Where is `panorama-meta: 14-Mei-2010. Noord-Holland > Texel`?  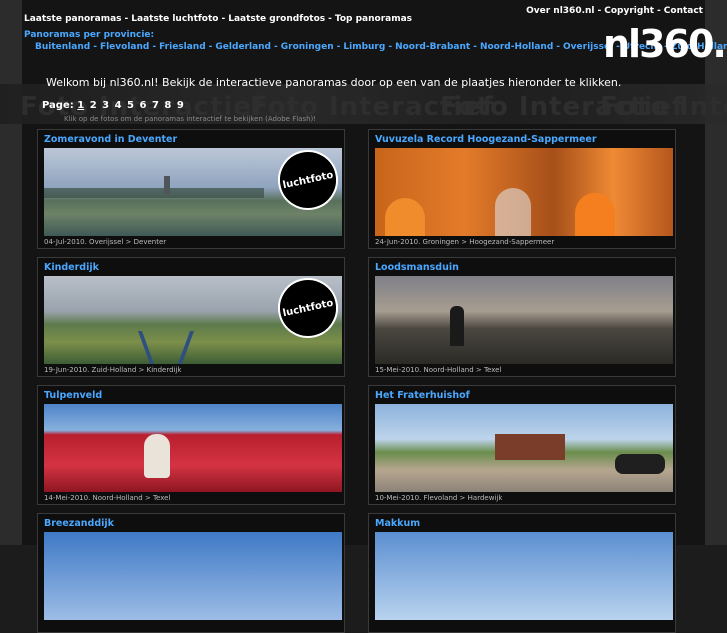
panorama-meta: 14-Mei-2010. Noord-Holland > Texel is located at coordinates (107, 498).